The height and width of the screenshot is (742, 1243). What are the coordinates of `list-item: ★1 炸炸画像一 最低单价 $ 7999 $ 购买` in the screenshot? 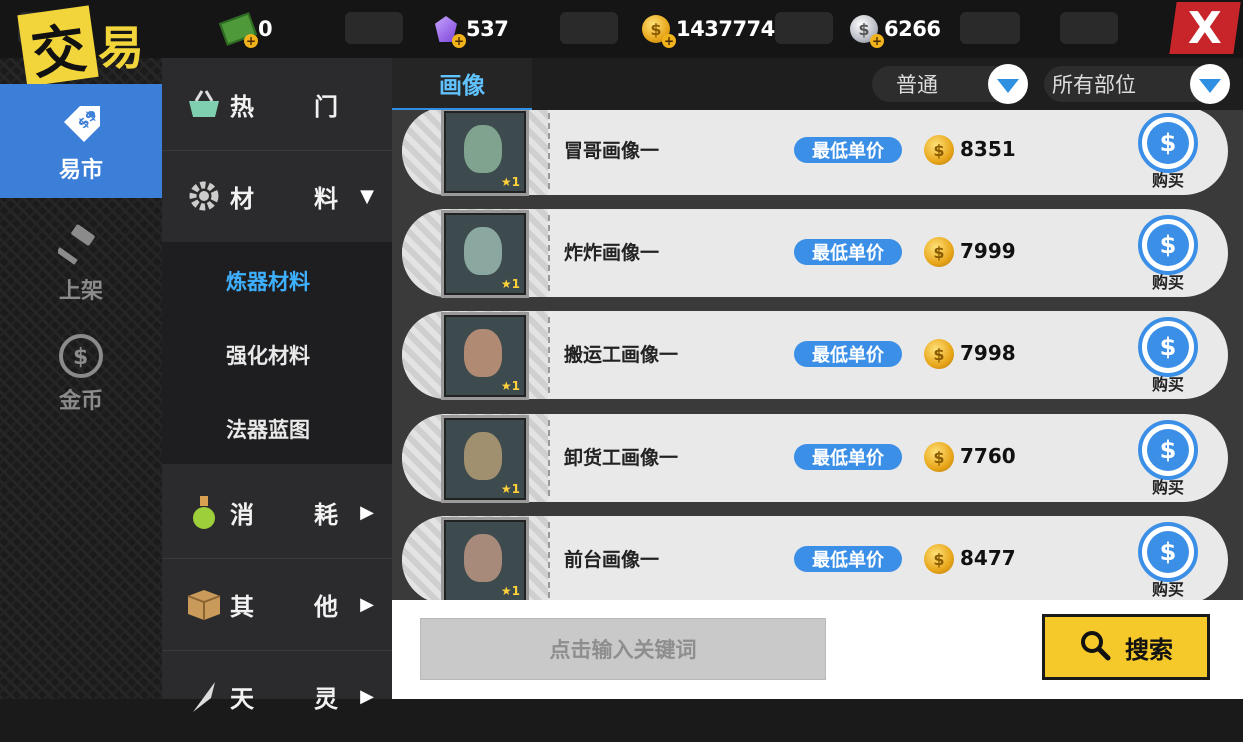 It's located at (815, 253).